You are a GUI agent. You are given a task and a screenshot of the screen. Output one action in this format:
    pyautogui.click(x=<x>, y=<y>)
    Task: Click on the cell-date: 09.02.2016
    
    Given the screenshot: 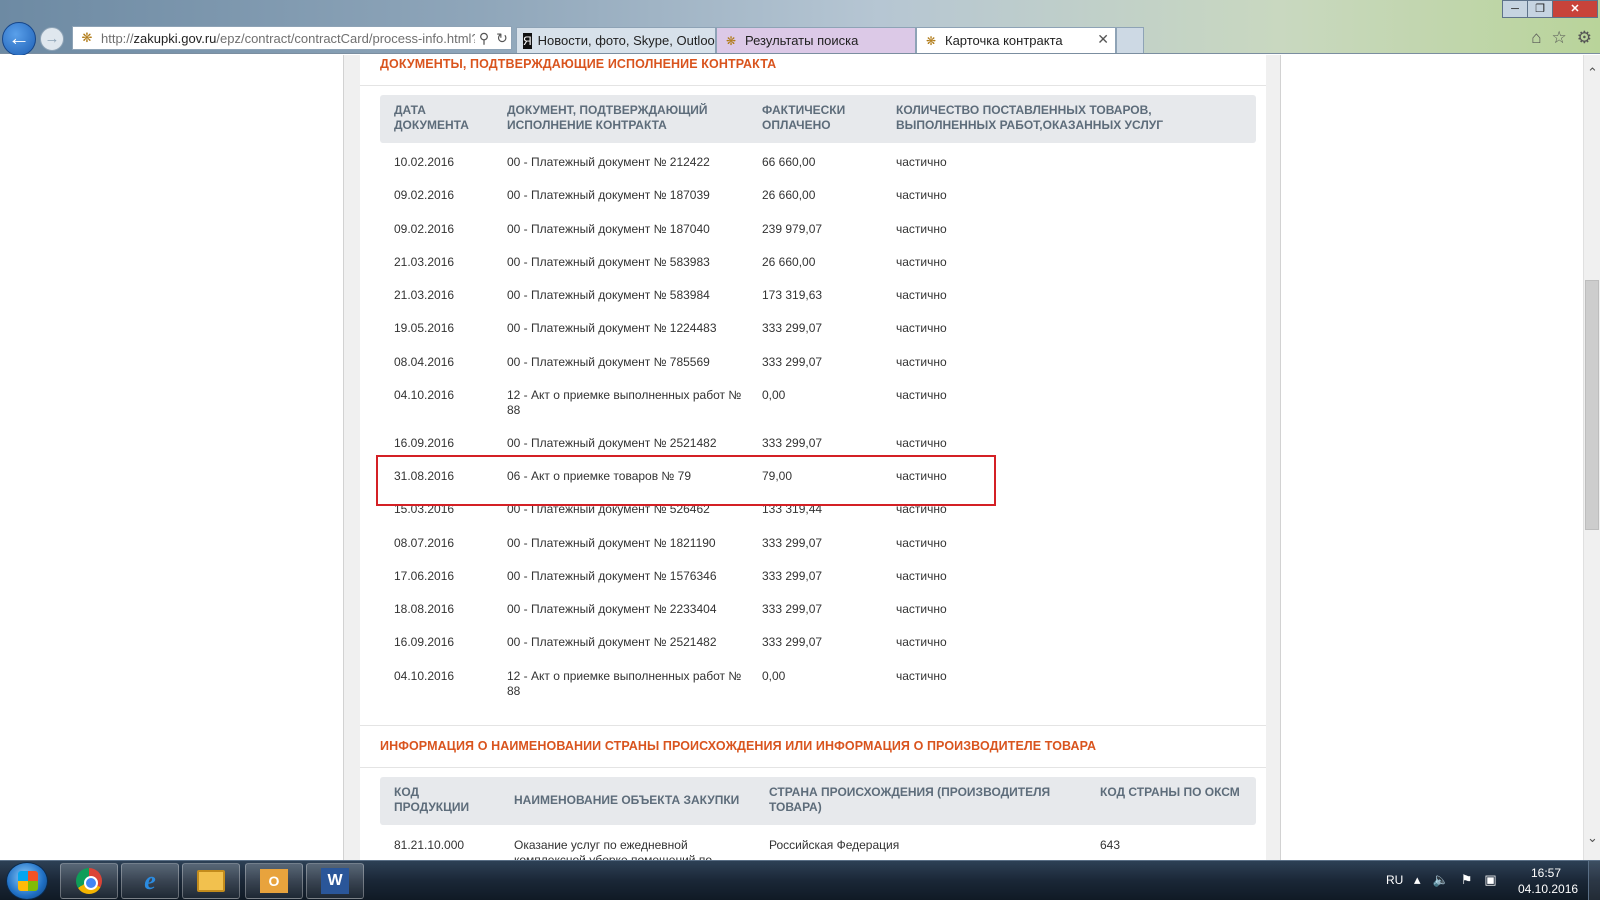 What is the action you would take?
    pyautogui.click(x=424, y=195)
    